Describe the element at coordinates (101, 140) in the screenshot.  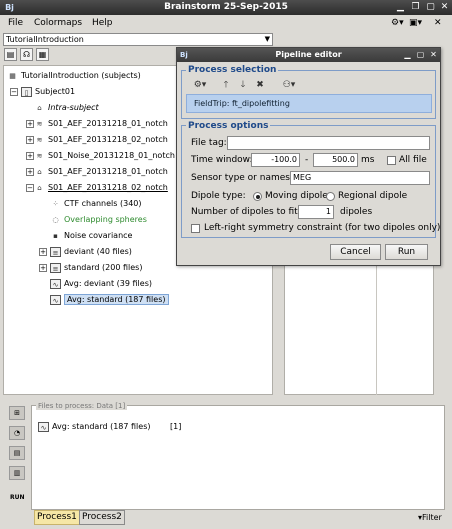
I see `tree-node-raw-2: ≋ S01_AEF_20131218_02_notch` at that location.